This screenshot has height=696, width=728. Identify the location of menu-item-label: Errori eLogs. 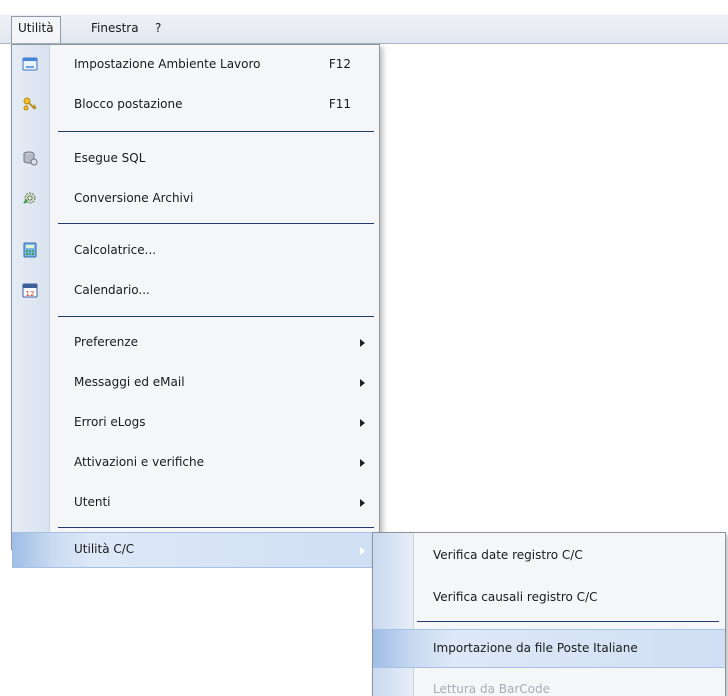
(110, 422).